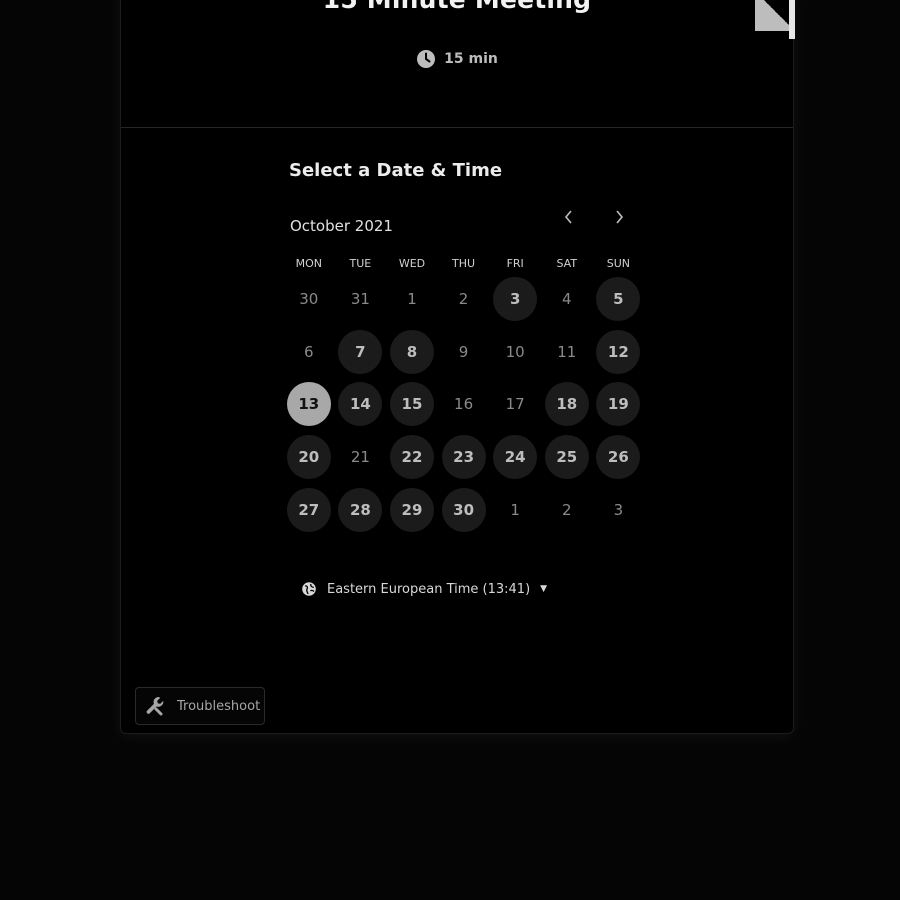  Describe the element at coordinates (411, 351) in the screenshot. I see `calendar-day-available: 8` at that location.